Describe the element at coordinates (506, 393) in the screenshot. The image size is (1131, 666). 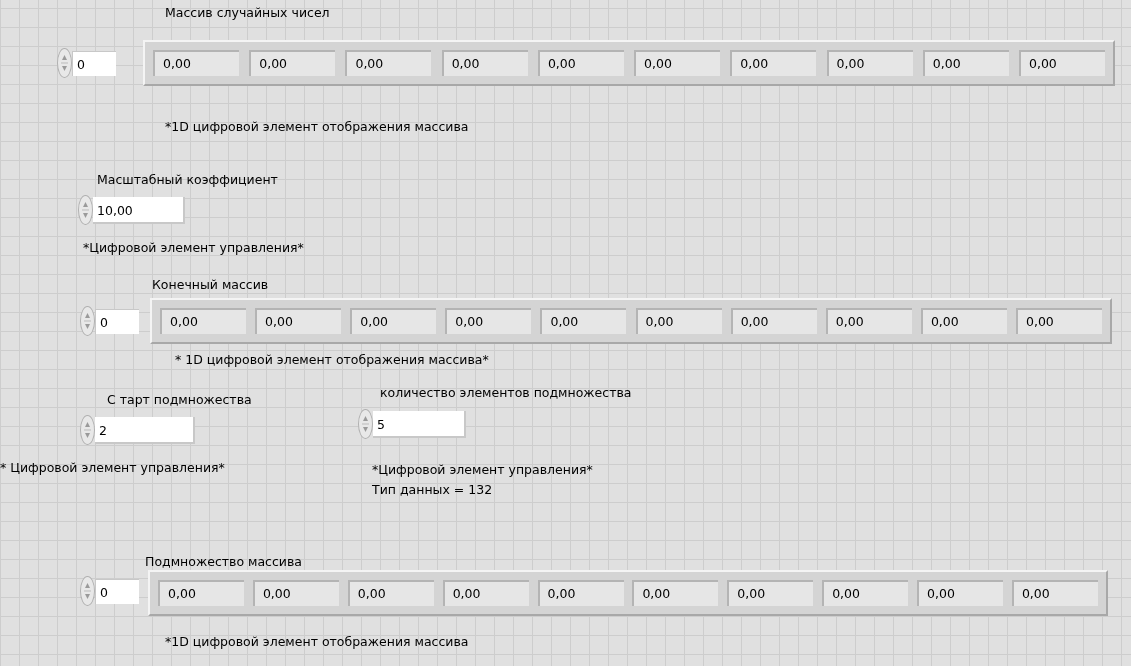
I see `control-label: количество элементов подмножества` at that location.